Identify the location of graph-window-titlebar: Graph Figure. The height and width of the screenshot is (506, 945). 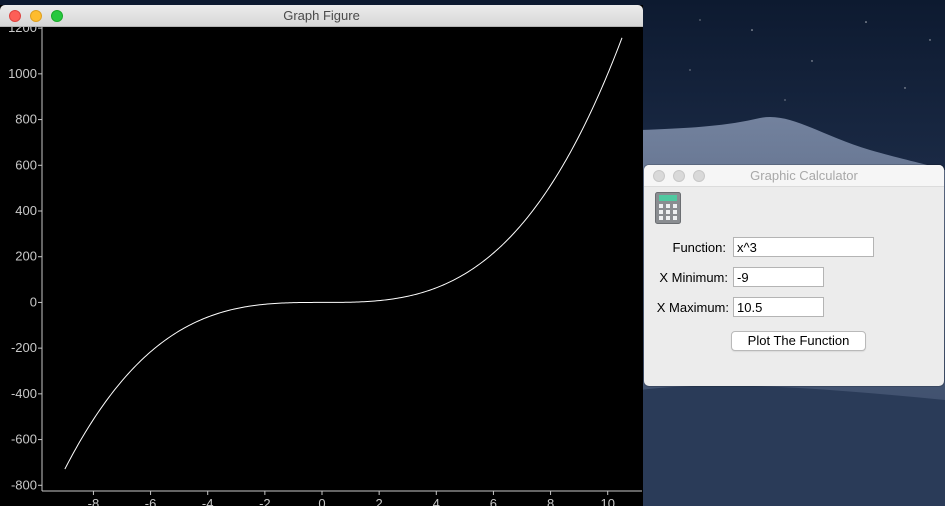
(321, 16).